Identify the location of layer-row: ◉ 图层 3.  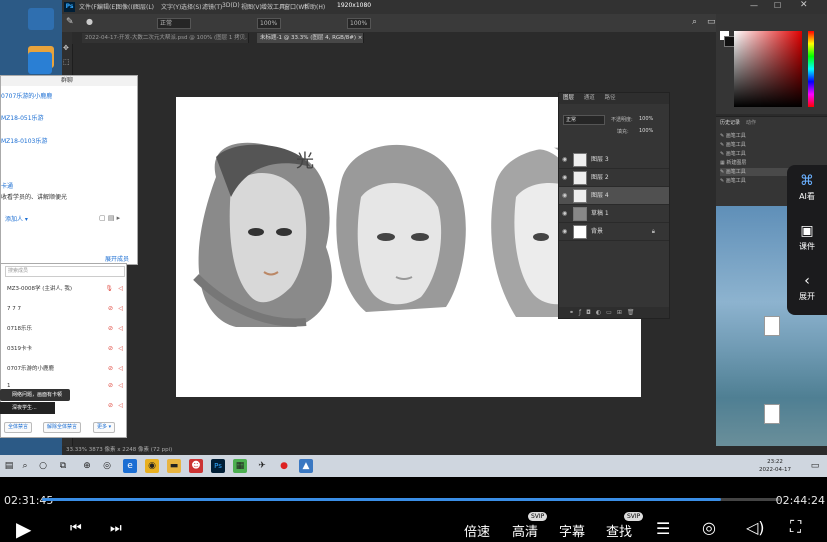
(614, 160).